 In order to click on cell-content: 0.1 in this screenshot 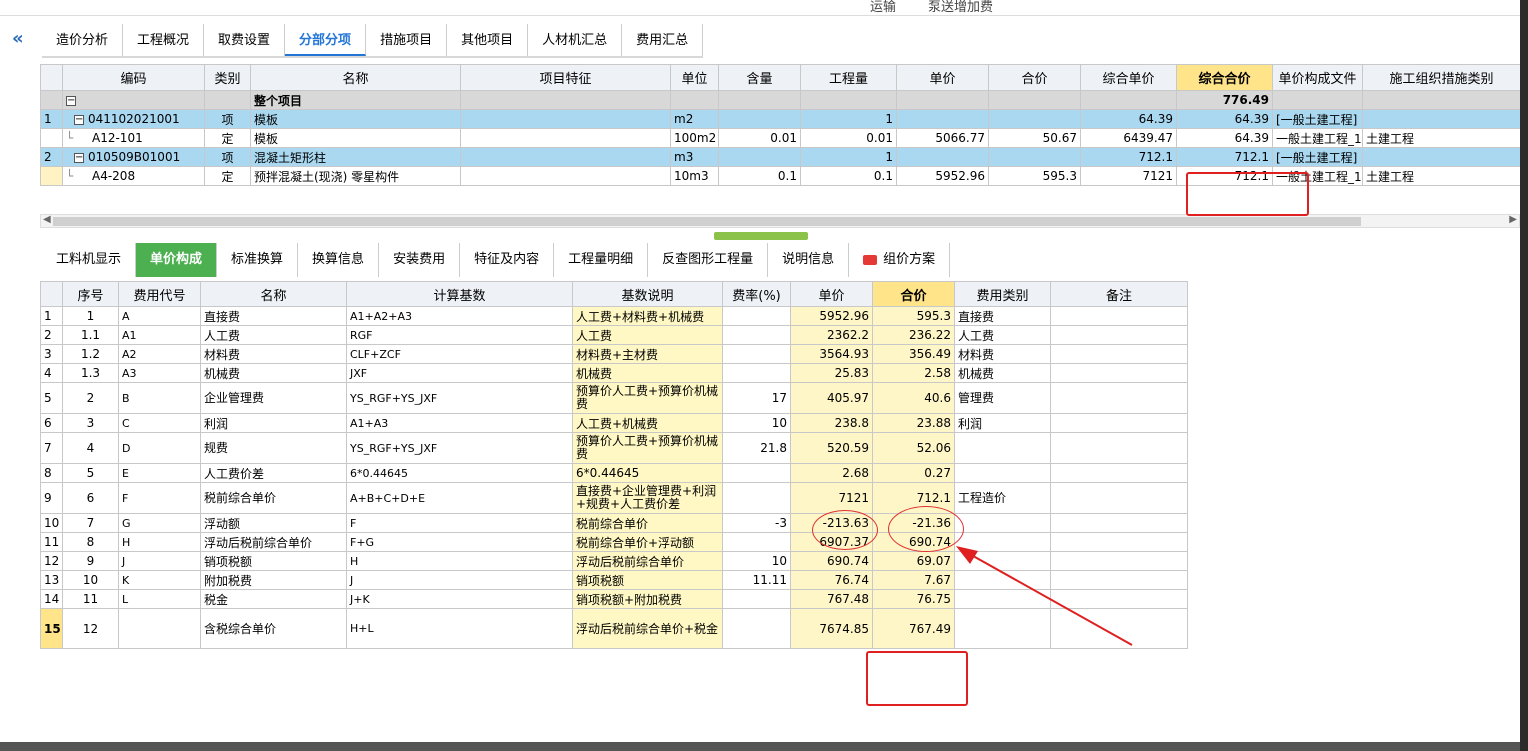, I will do `click(759, 176)`.